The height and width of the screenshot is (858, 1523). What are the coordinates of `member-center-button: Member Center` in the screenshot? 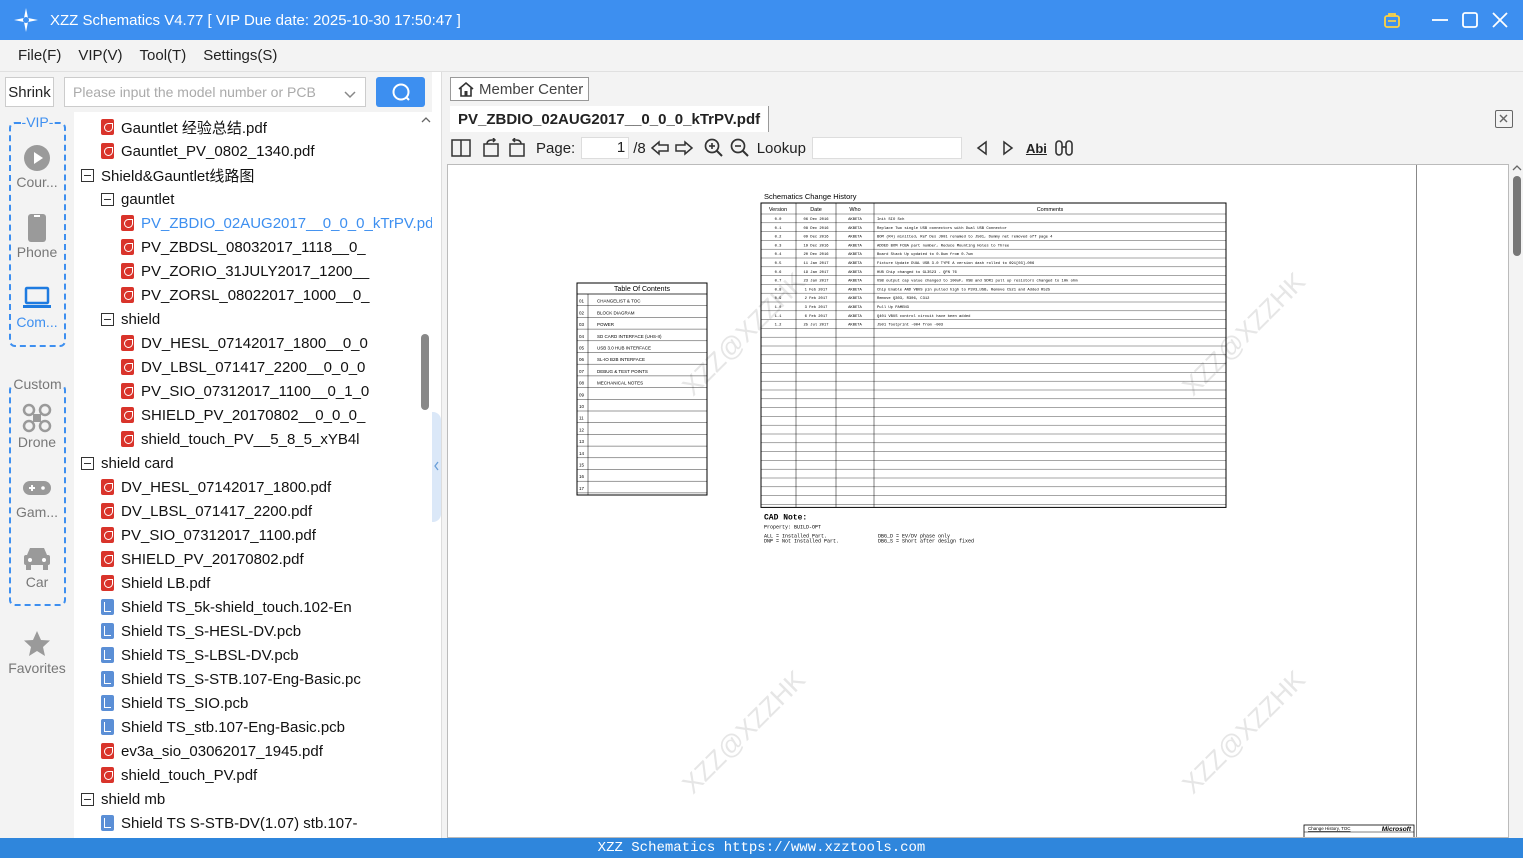 It's located at (519, 89).